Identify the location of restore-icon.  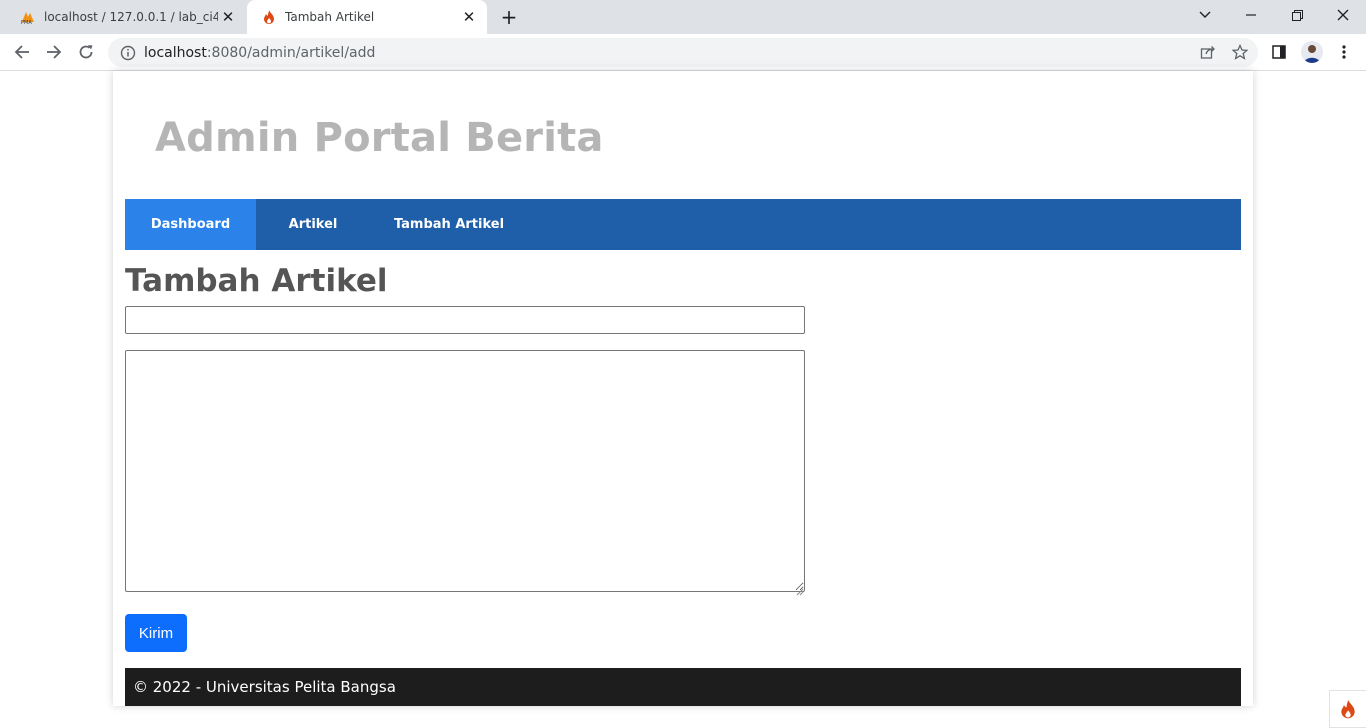
(1297, 15).